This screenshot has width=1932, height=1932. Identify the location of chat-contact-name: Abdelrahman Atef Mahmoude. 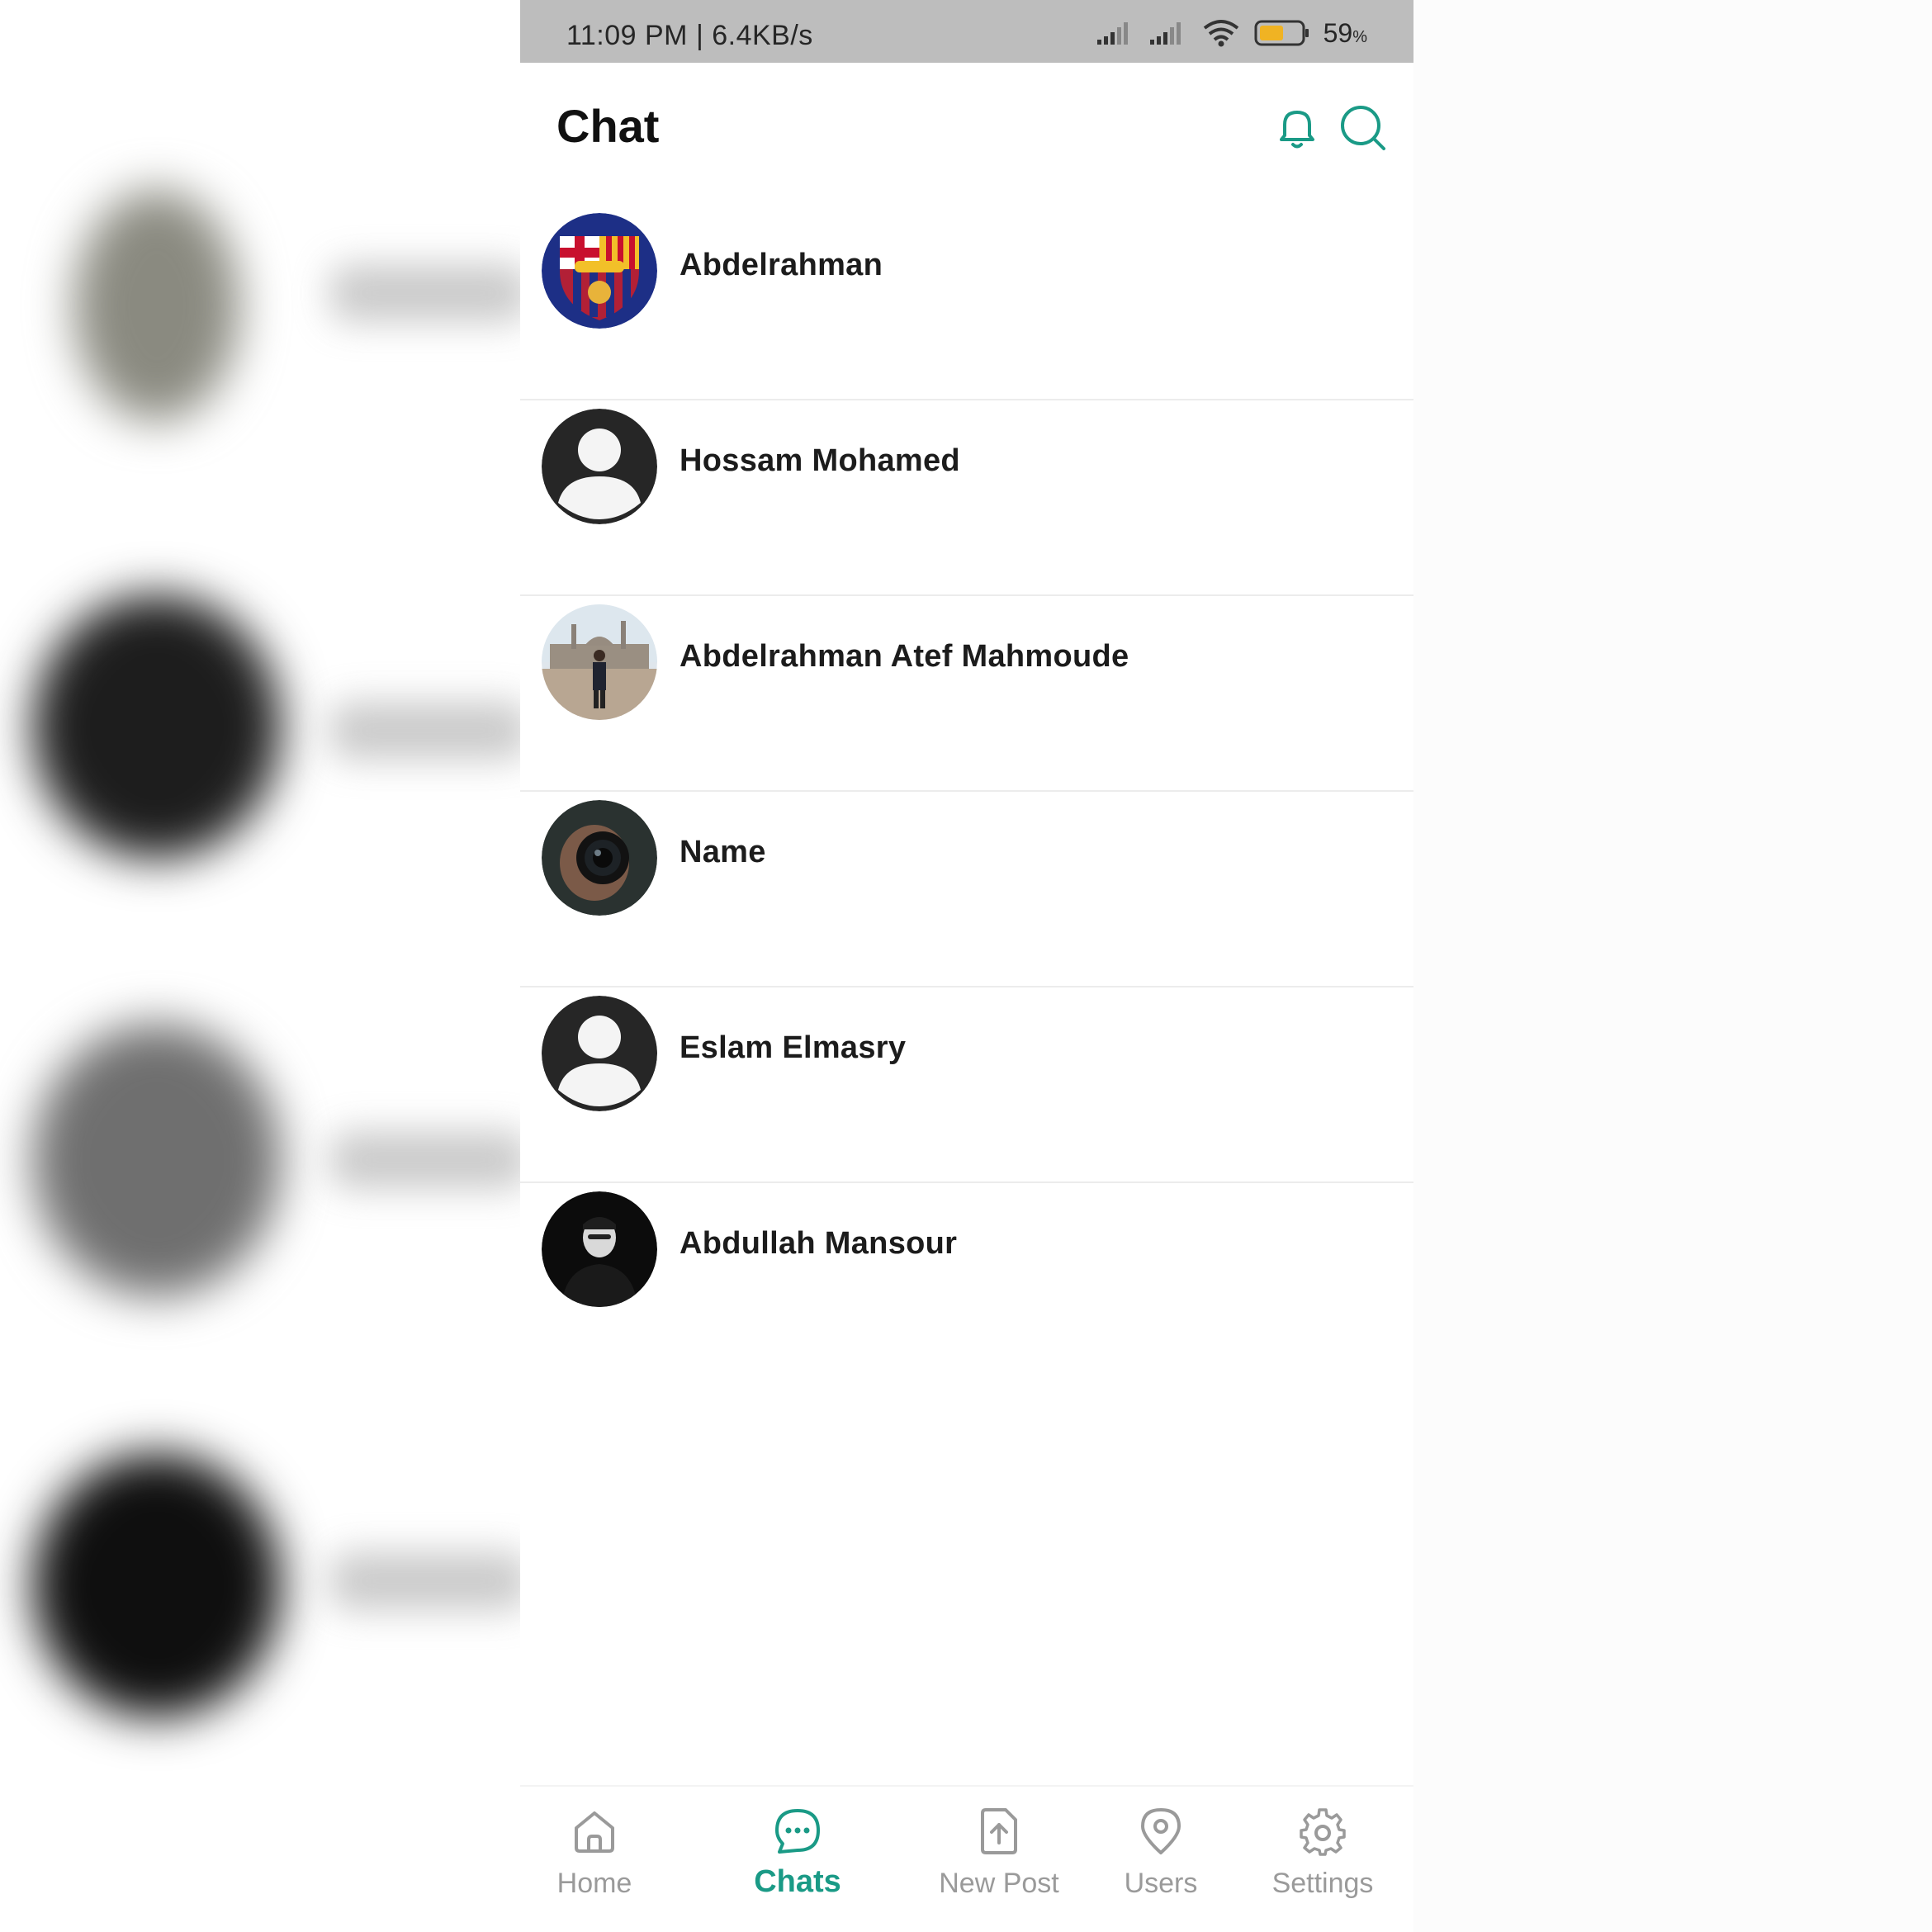
(904, 656).